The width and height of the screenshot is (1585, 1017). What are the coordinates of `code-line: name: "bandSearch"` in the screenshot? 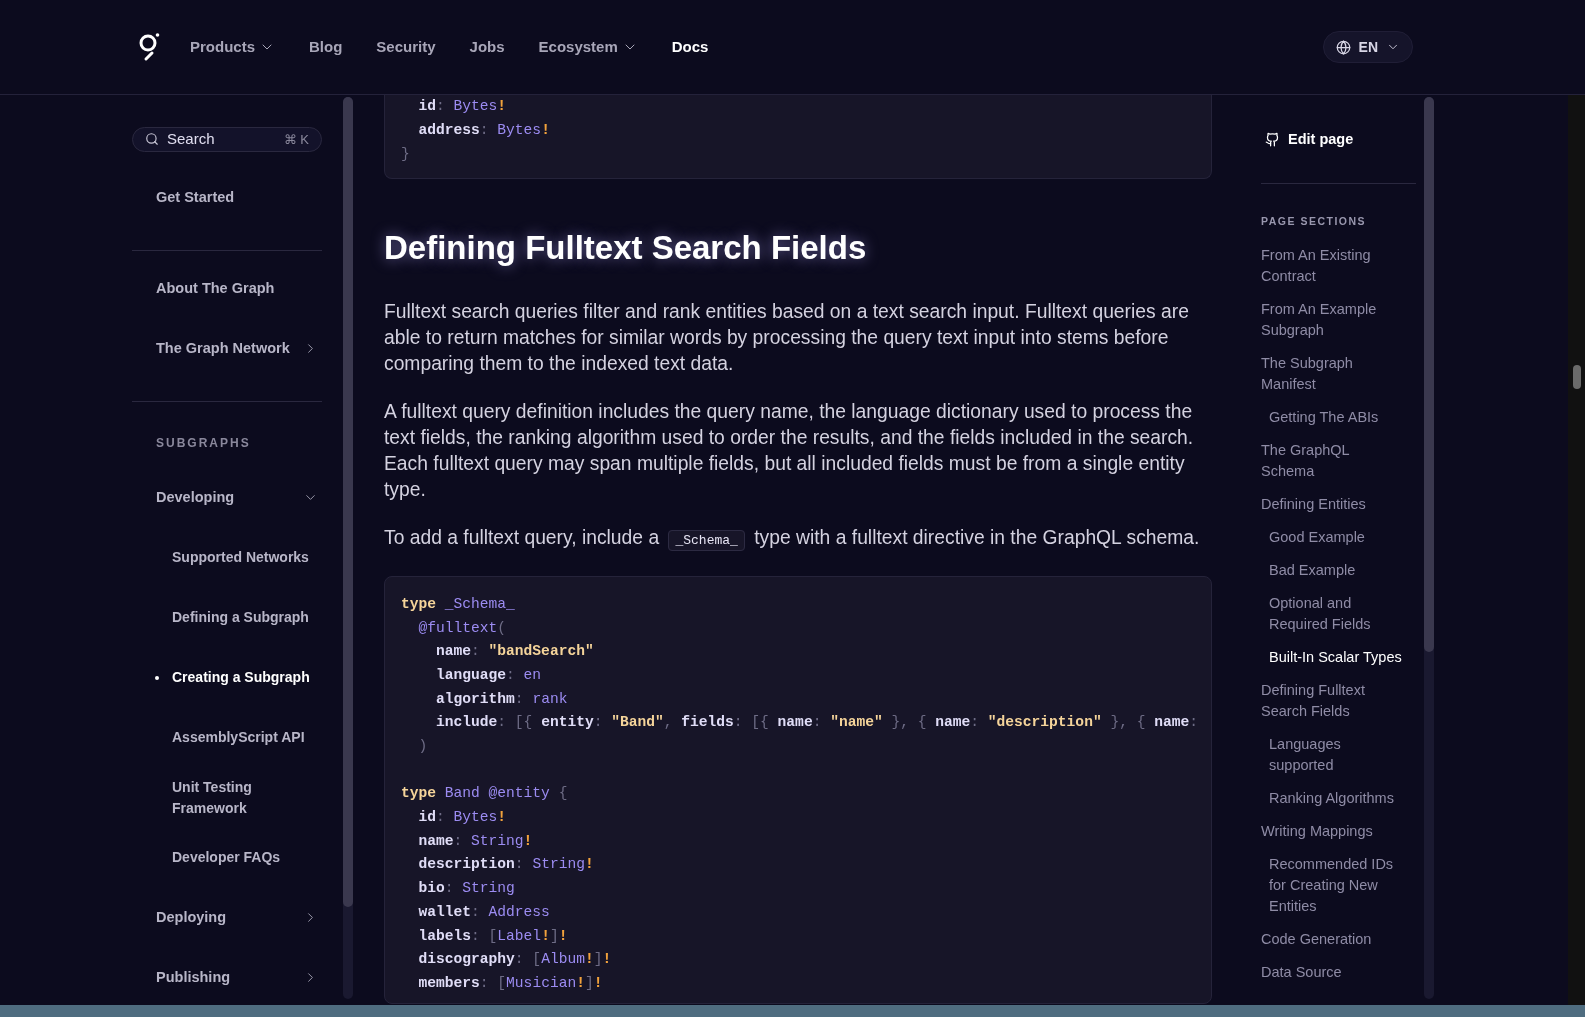 It's located at (514, 652).